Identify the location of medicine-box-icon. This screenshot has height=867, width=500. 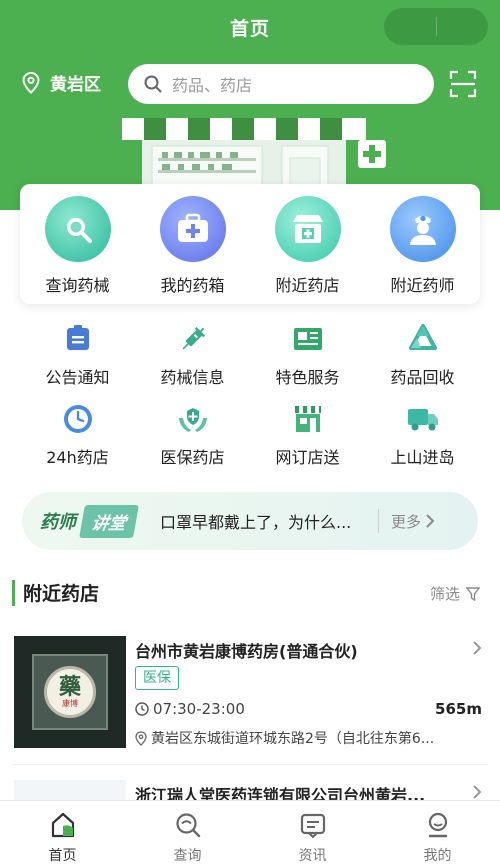
(192, 229).